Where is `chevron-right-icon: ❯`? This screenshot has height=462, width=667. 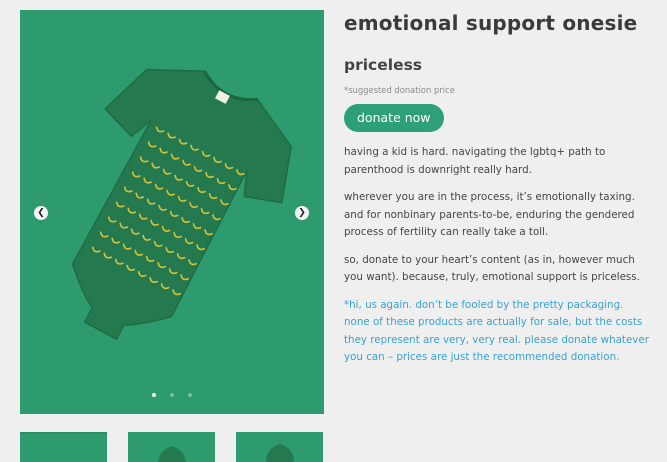 chevron-right-icon: ❯ is located at coordinates (302, 212).